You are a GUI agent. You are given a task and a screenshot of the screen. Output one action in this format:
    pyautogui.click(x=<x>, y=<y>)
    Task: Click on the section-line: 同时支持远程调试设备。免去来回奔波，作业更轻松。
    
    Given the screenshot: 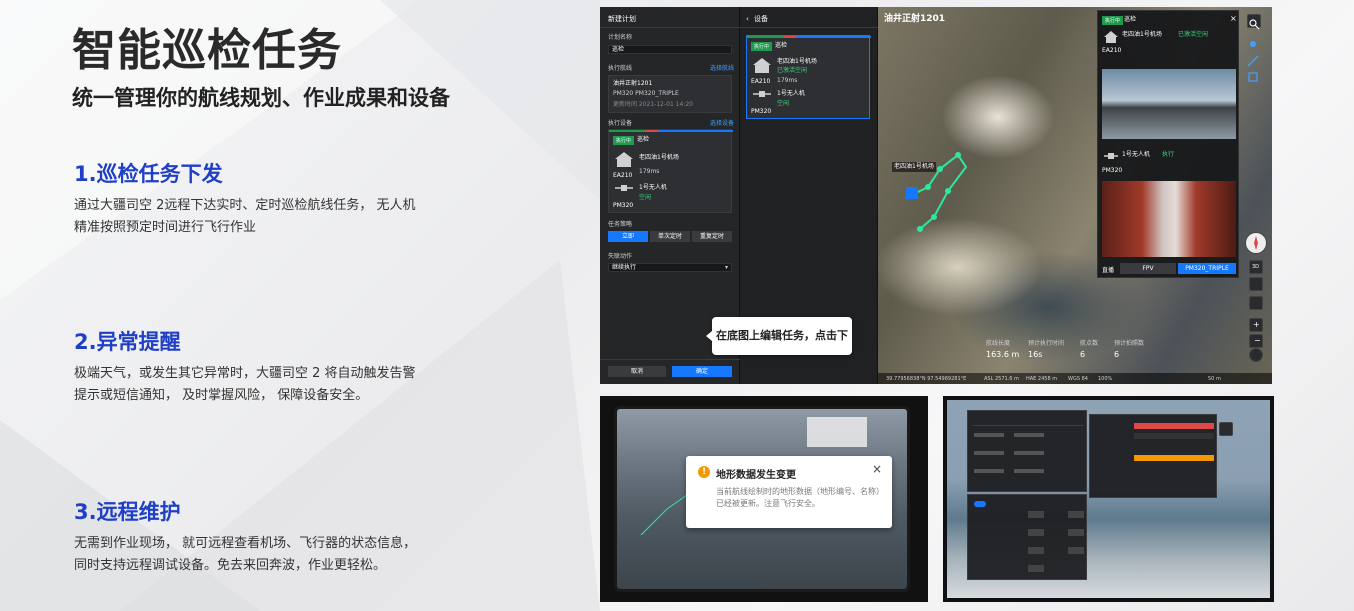 What is the action you would take?
    pyautogui.click(x=230, y=565)
    